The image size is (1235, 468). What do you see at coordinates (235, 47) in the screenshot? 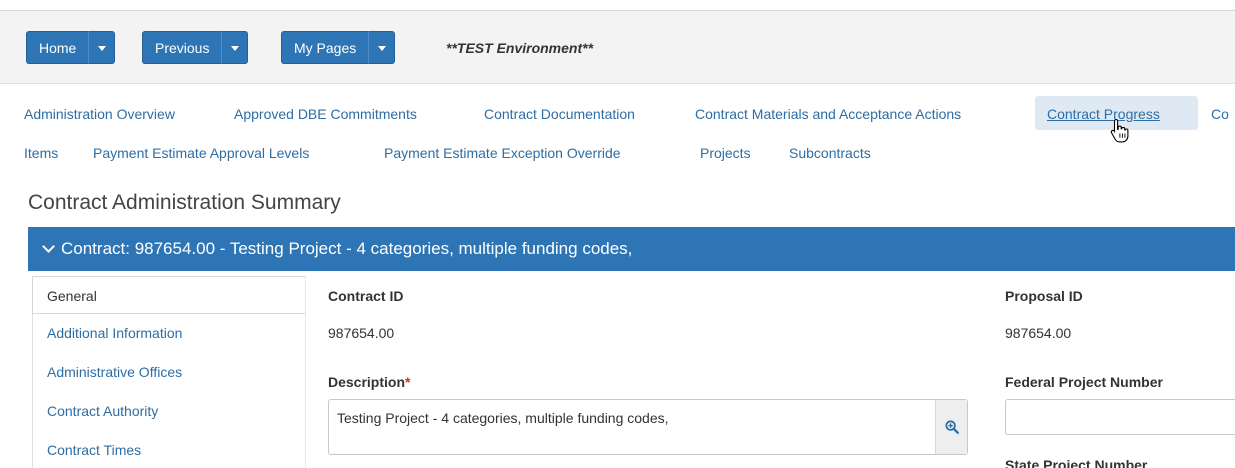
I see `previous-caret-down-icon` at bounding box center [235, 47].